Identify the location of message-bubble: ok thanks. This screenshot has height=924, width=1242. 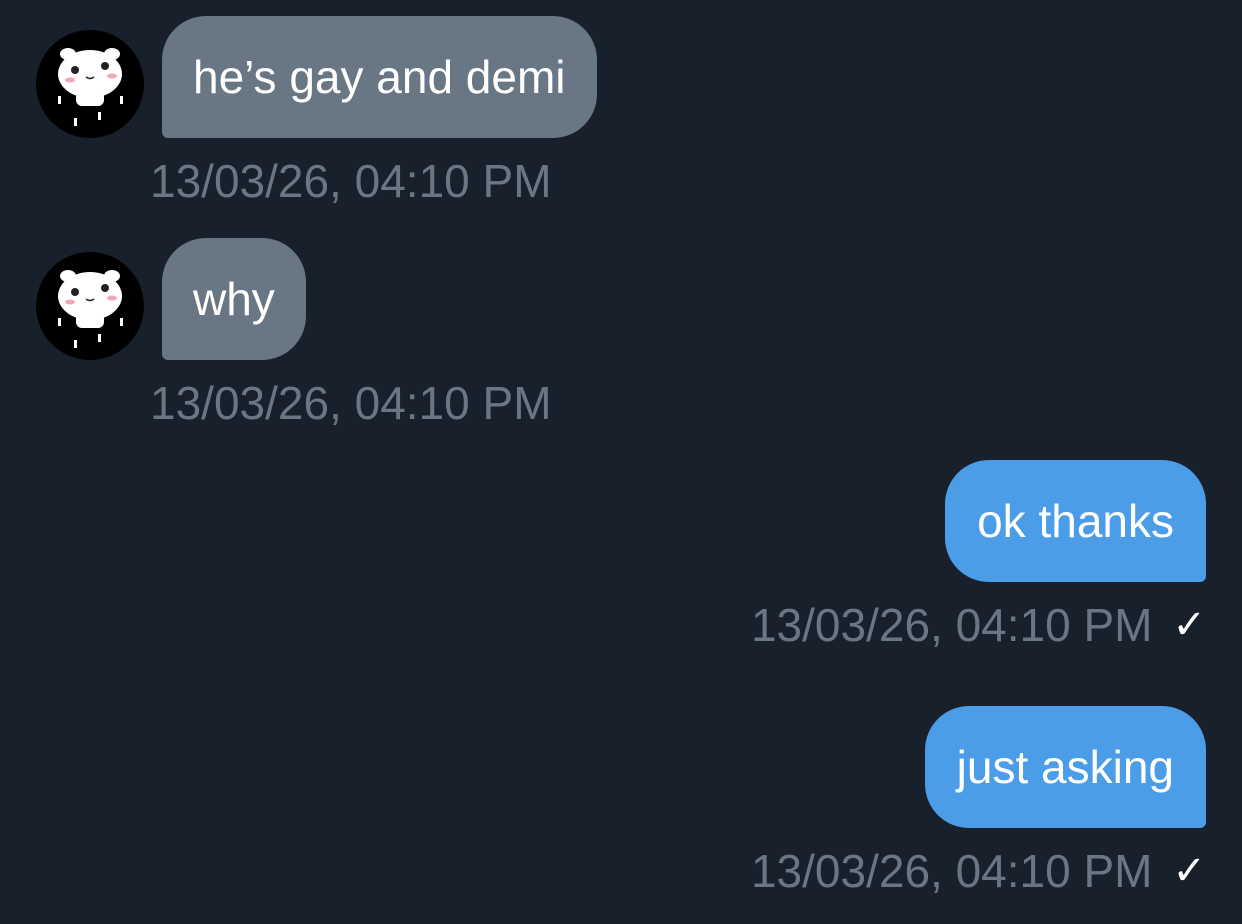
(1075, 521).